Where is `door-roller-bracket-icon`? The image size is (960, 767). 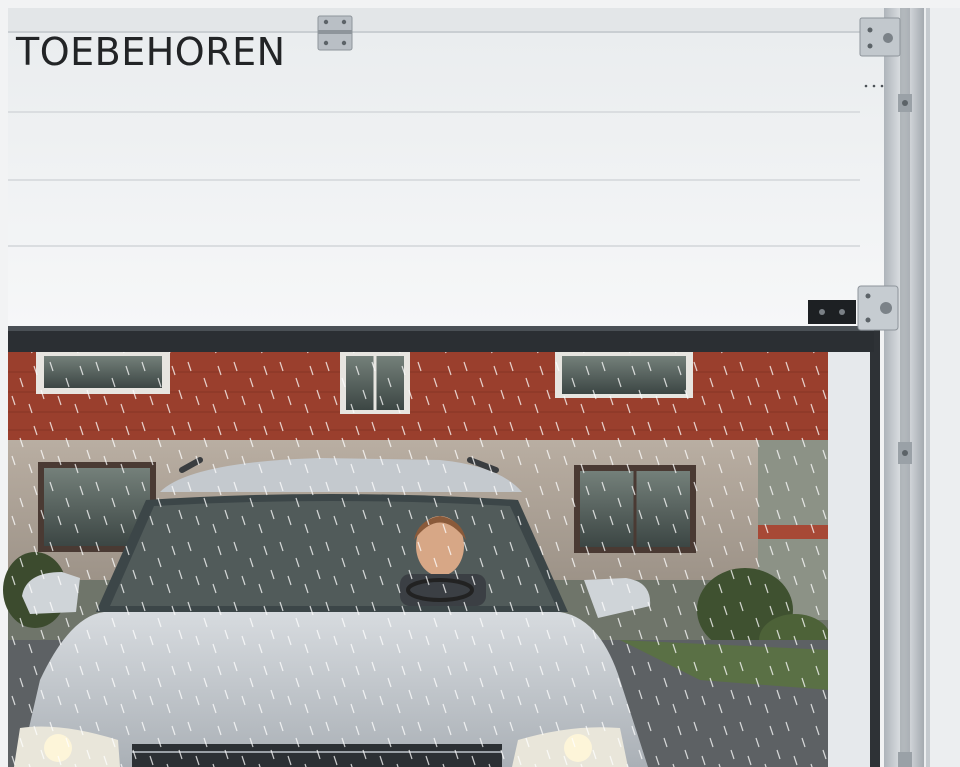
door-roller-bracket-icon is located at coordinates (880, 37).